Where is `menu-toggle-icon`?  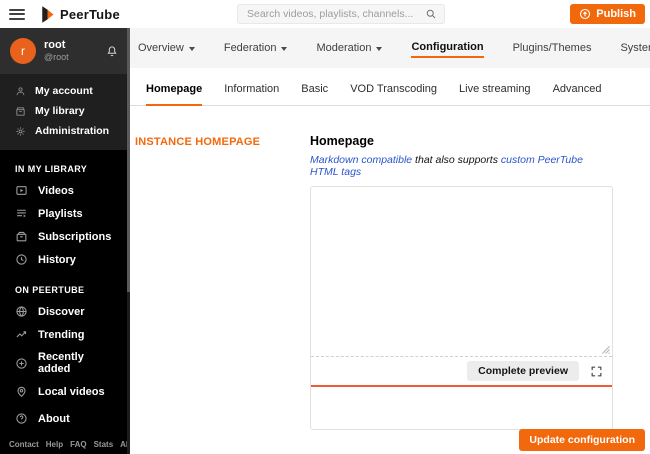
menu-toggle-icon is located at coordinates (17, 14).